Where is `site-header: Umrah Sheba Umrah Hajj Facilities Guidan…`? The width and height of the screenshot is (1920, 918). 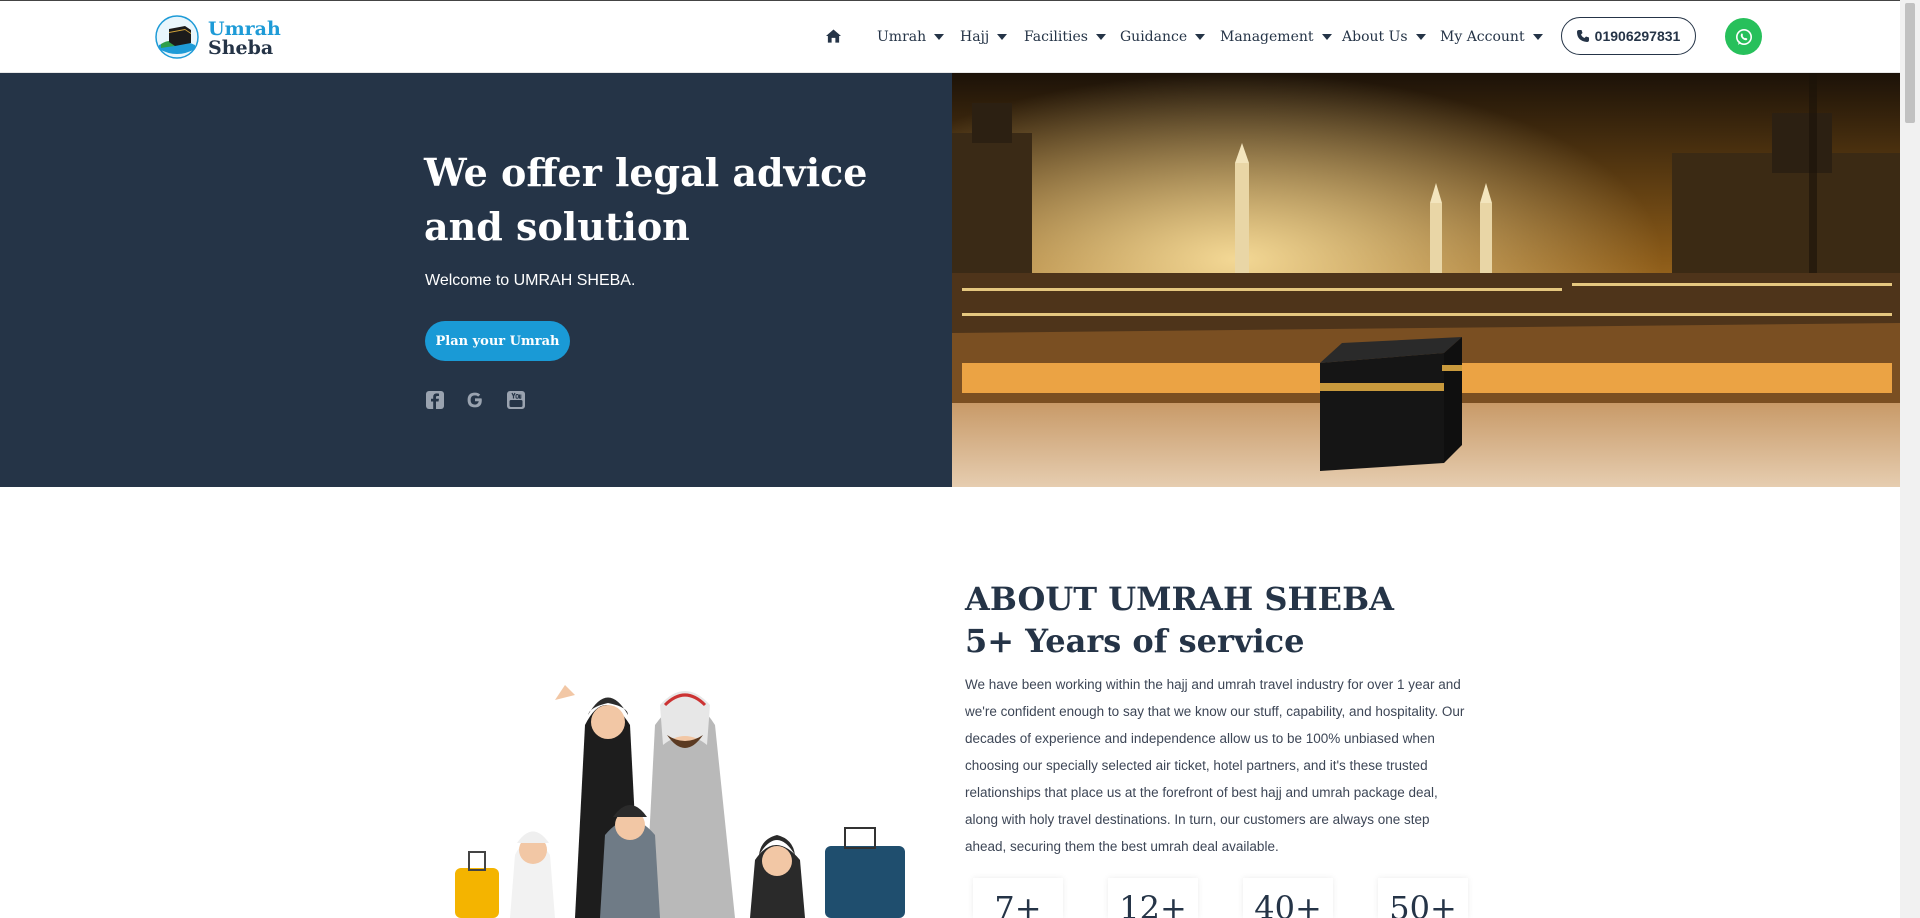
site-header: Umrah Sheba Umrah Hajj Facilities Guidan… is located at coordinates (950, 37).